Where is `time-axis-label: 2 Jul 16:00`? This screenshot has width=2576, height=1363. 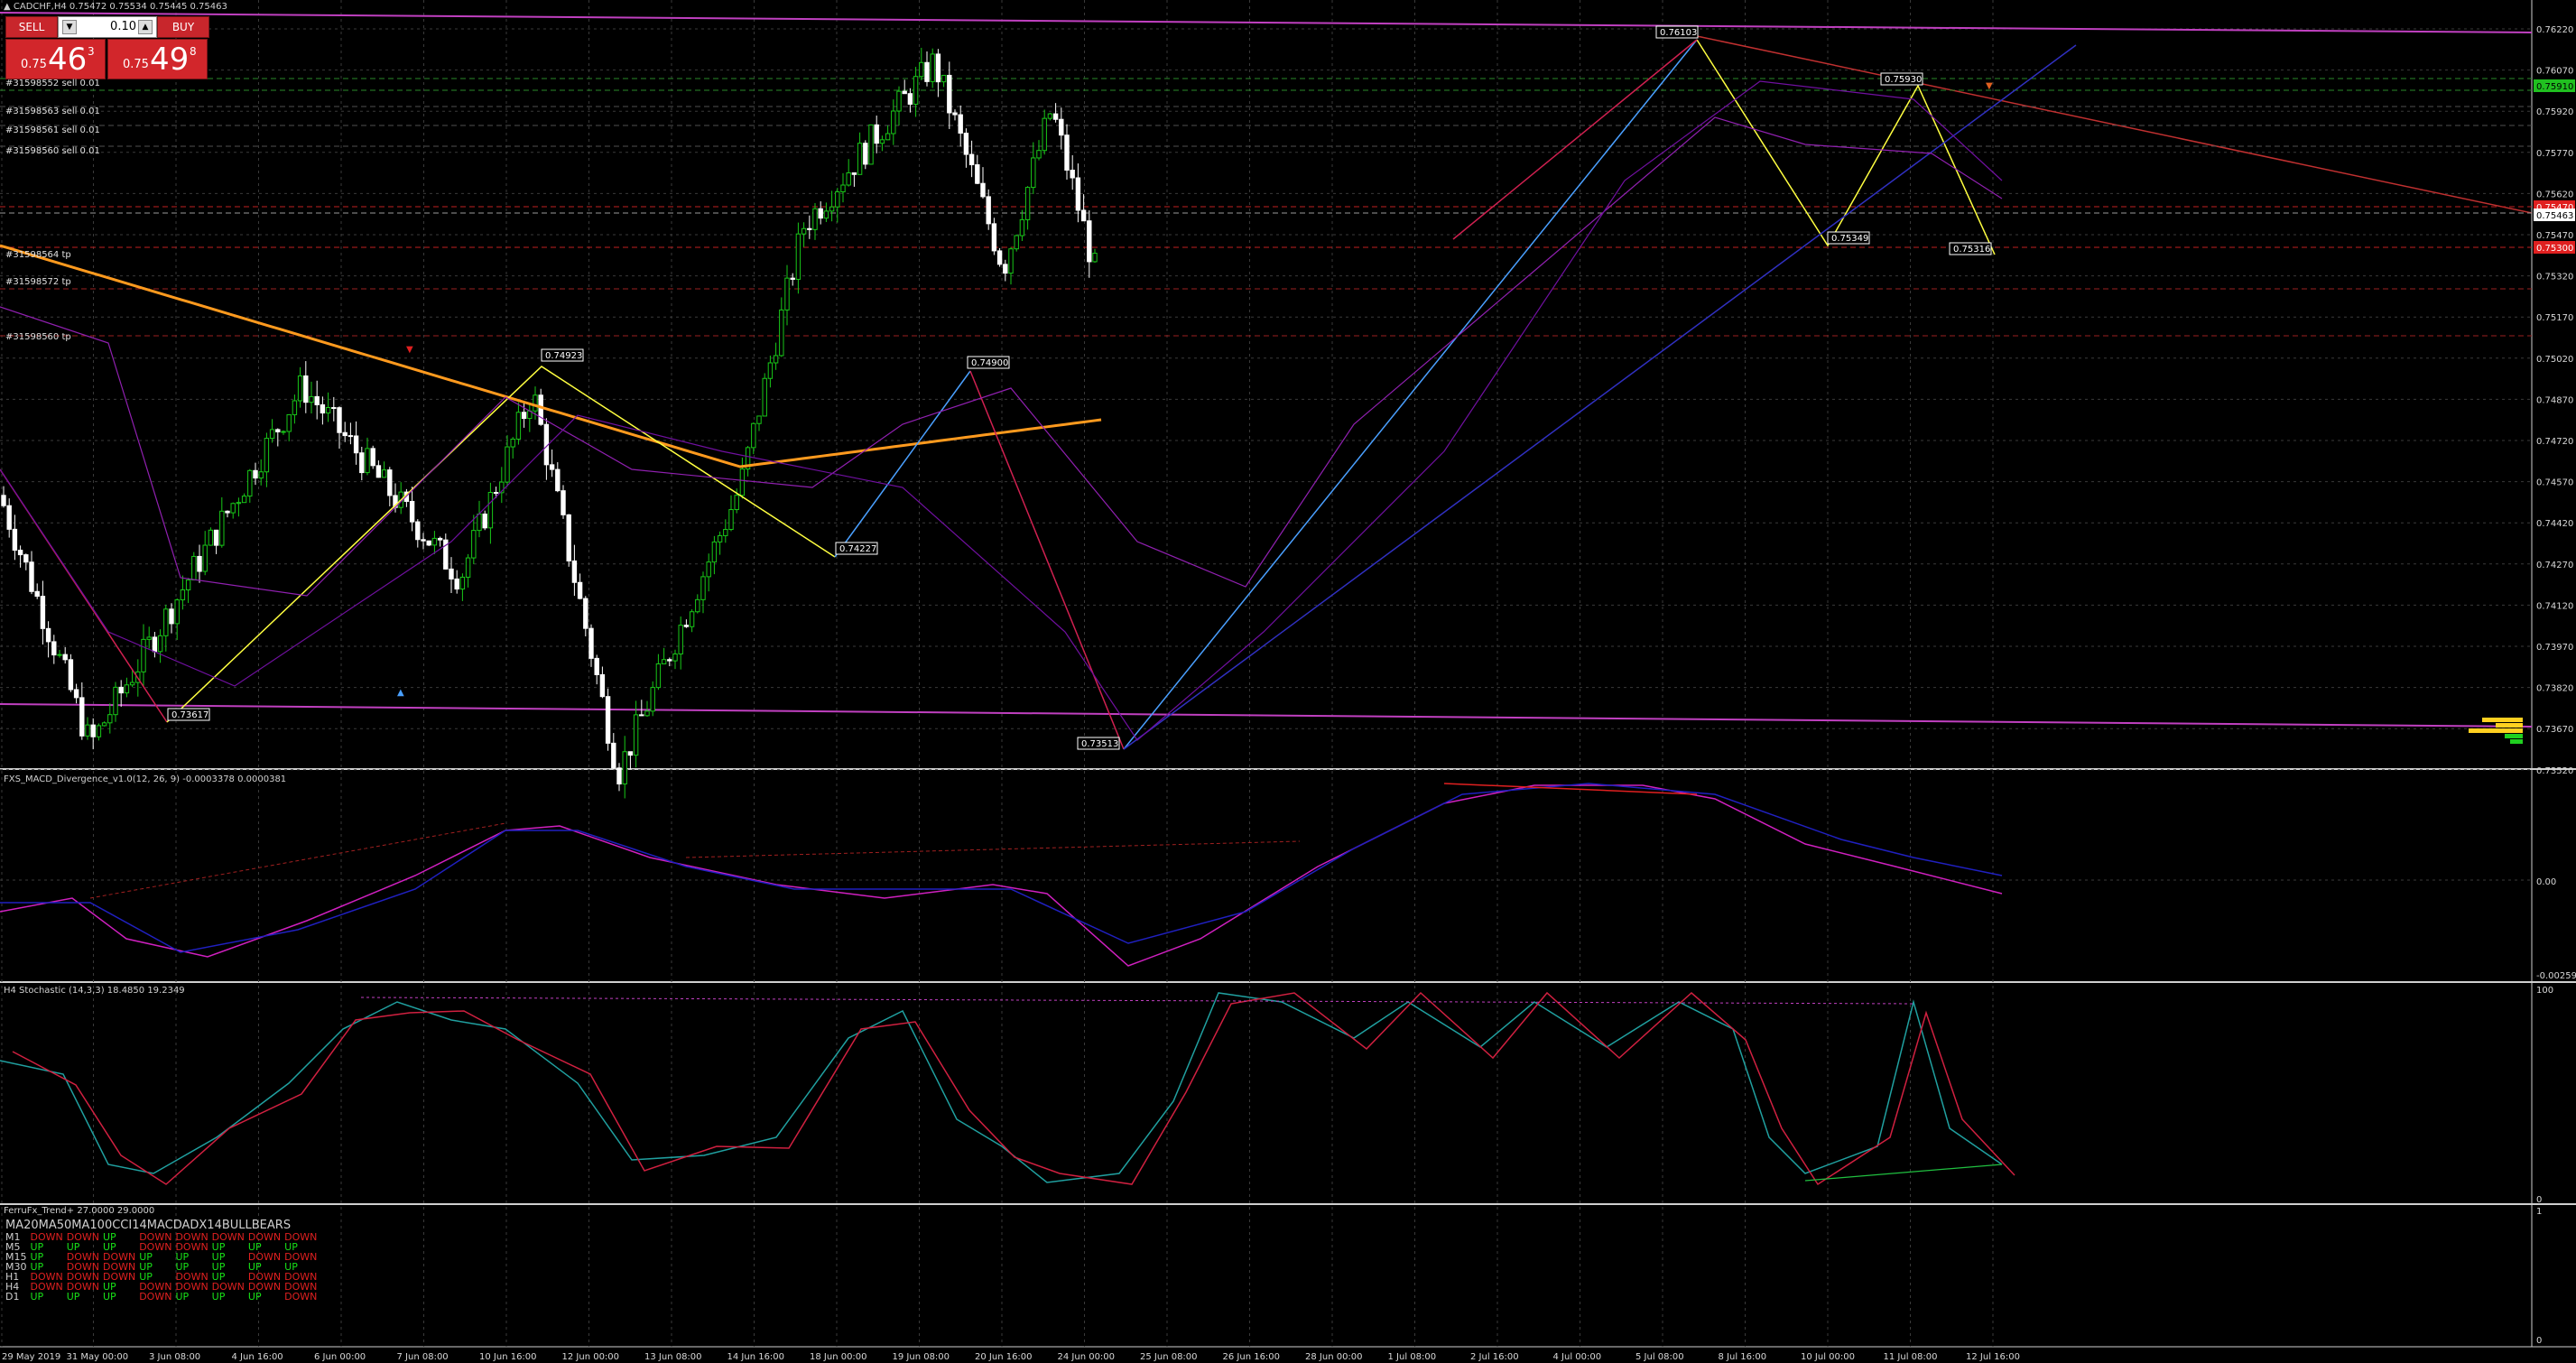 time-axis-label: 2 Jul 16:00 is located at coordinates (1494, 1357).